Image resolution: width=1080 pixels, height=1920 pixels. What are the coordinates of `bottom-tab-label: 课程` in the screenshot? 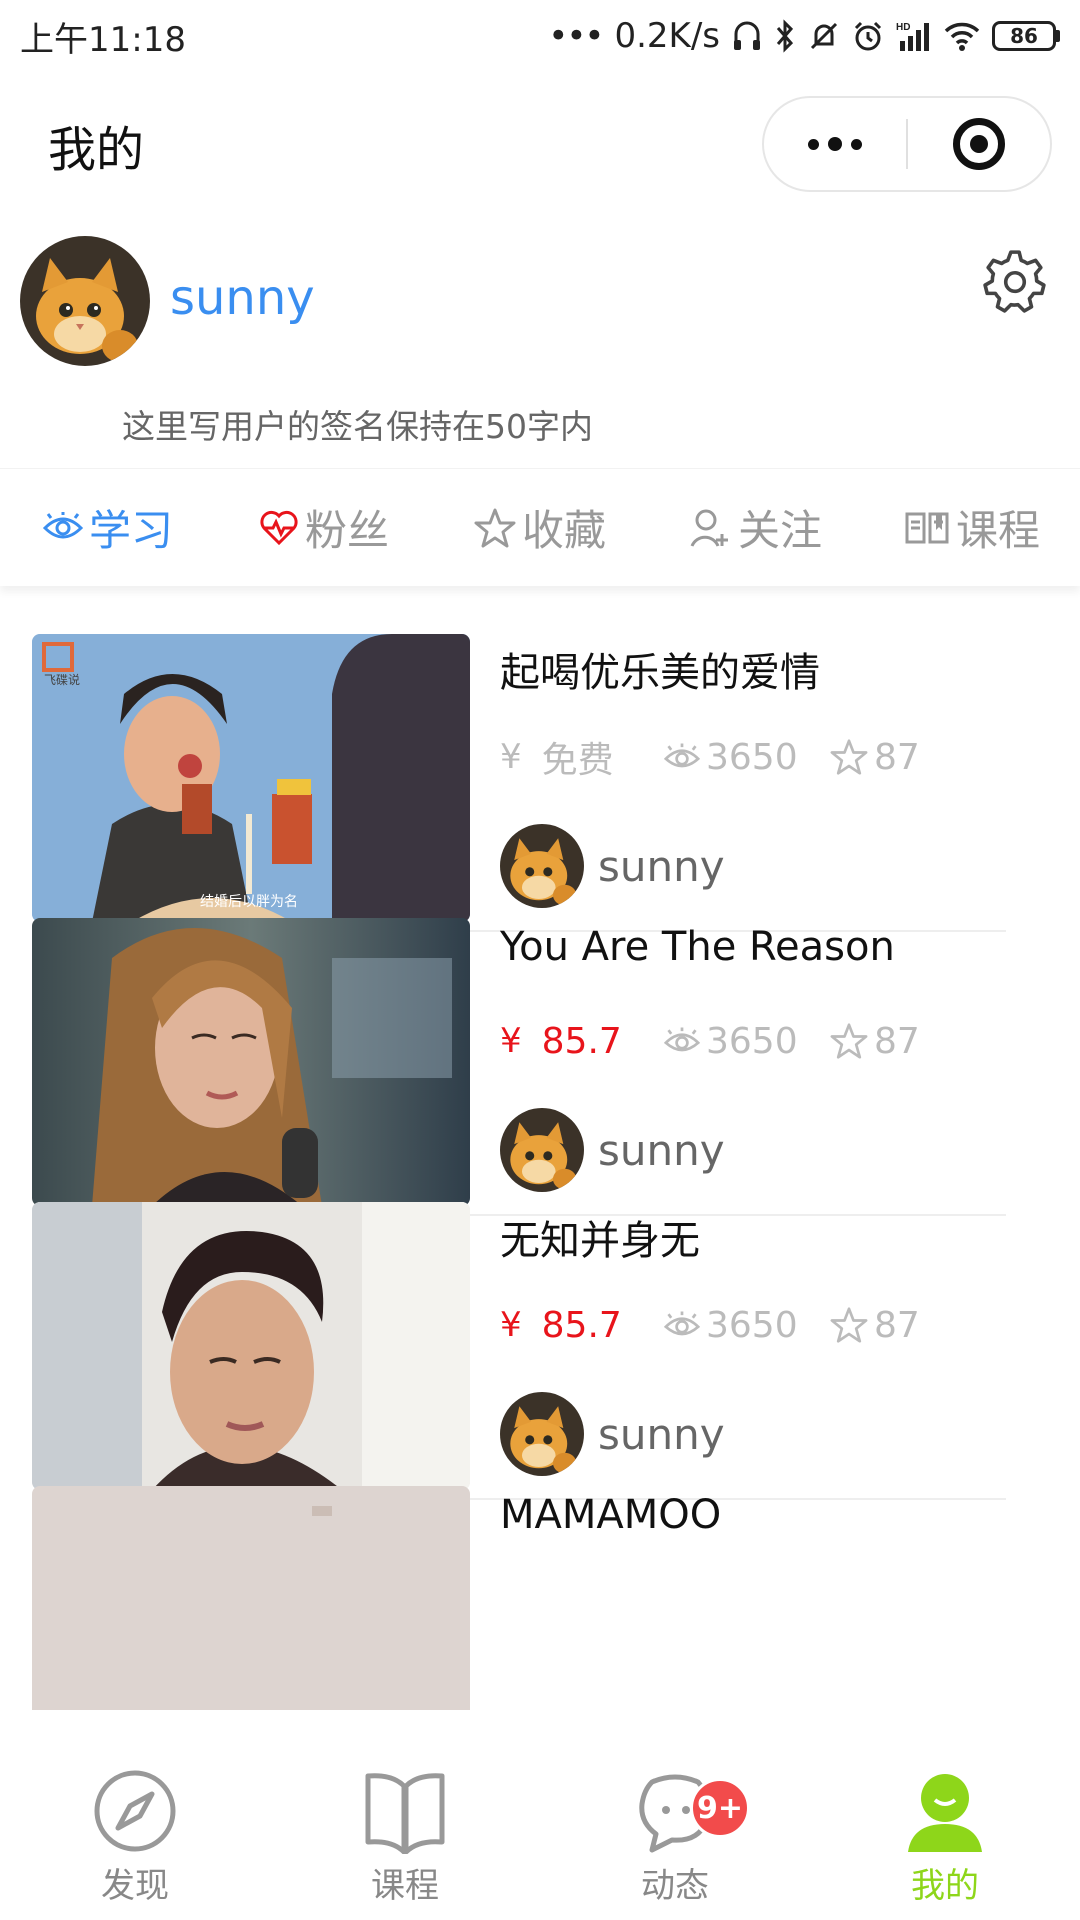 It's located at (405, 1886).